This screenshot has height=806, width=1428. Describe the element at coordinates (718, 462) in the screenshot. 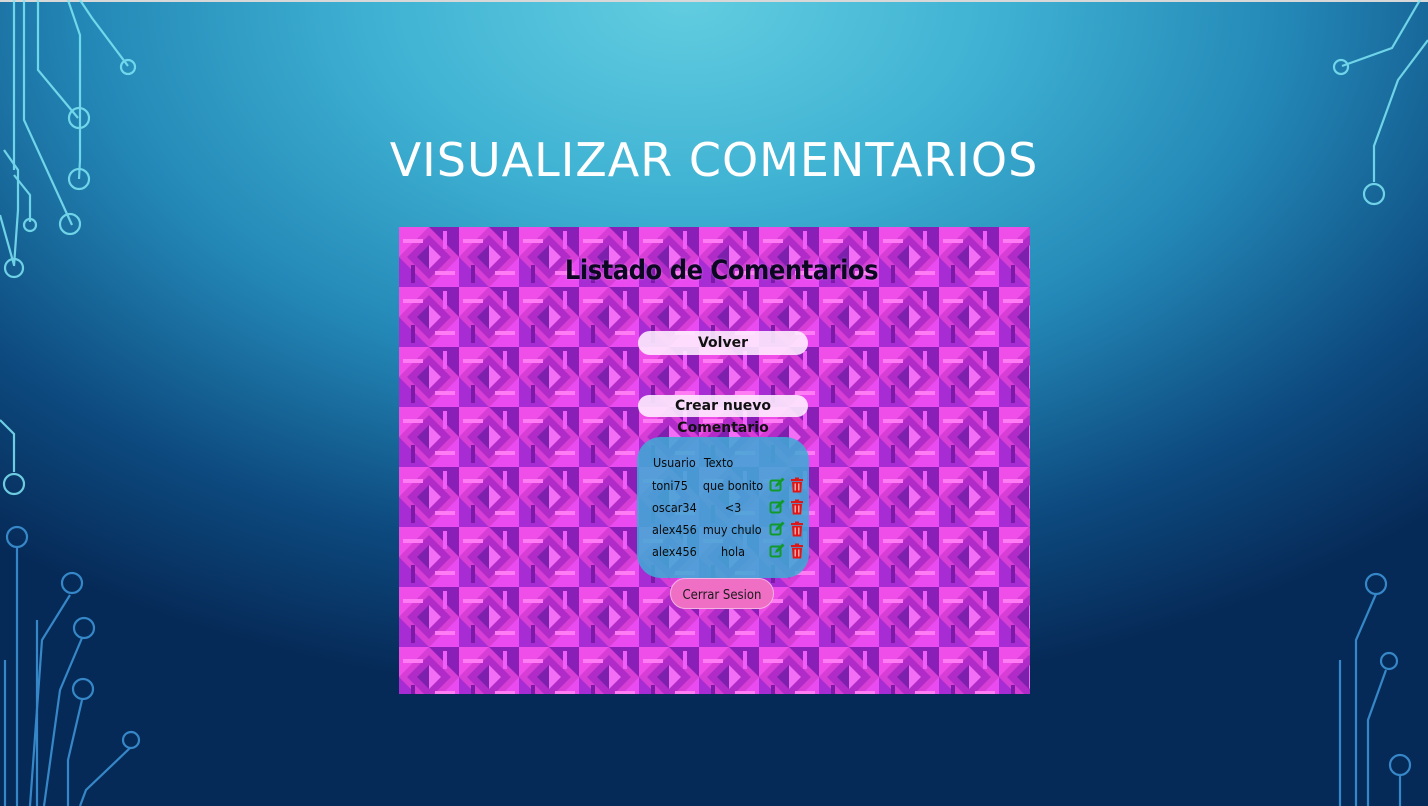

I see `column-header-texto: Texto` at that location.